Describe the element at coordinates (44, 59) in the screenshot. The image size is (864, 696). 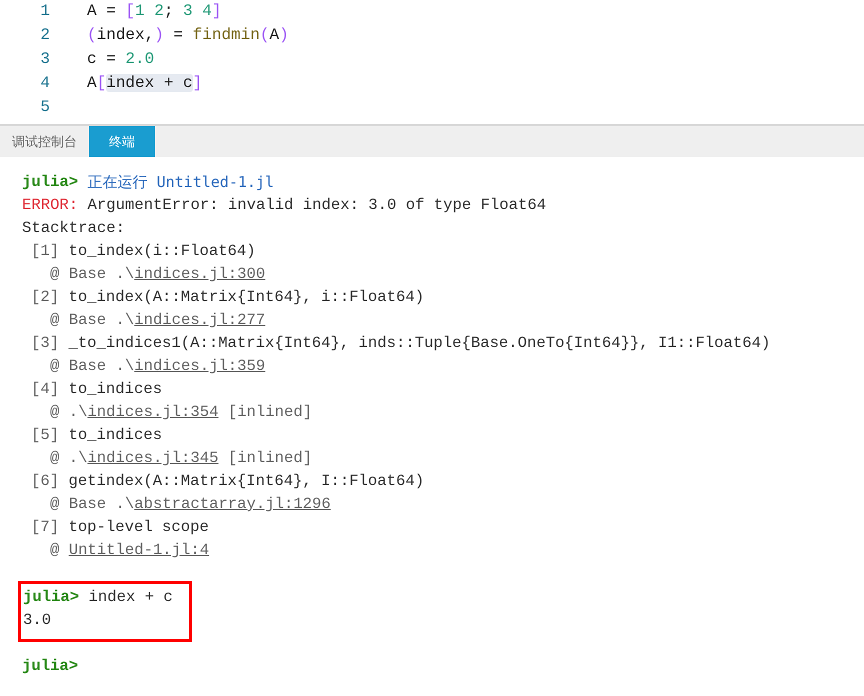
I see `line-number: 3` at that location.